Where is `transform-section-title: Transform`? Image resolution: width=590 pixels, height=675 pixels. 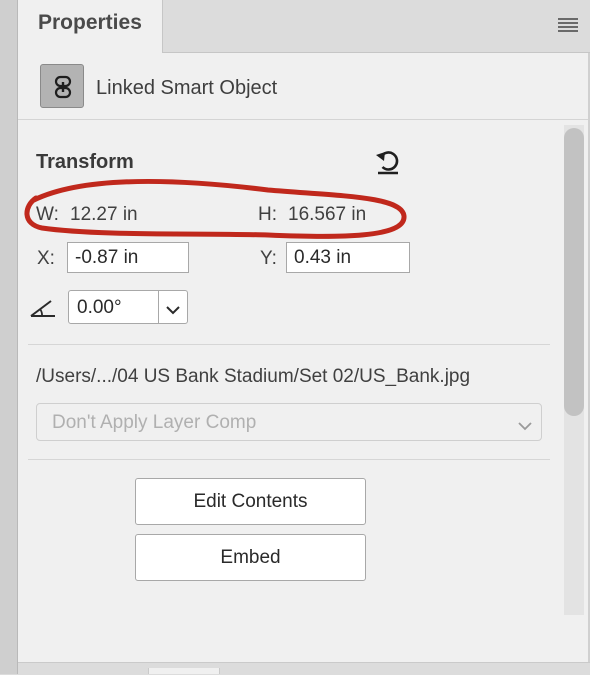
transform-section-title: Transform is located at coordinates (85, 162).